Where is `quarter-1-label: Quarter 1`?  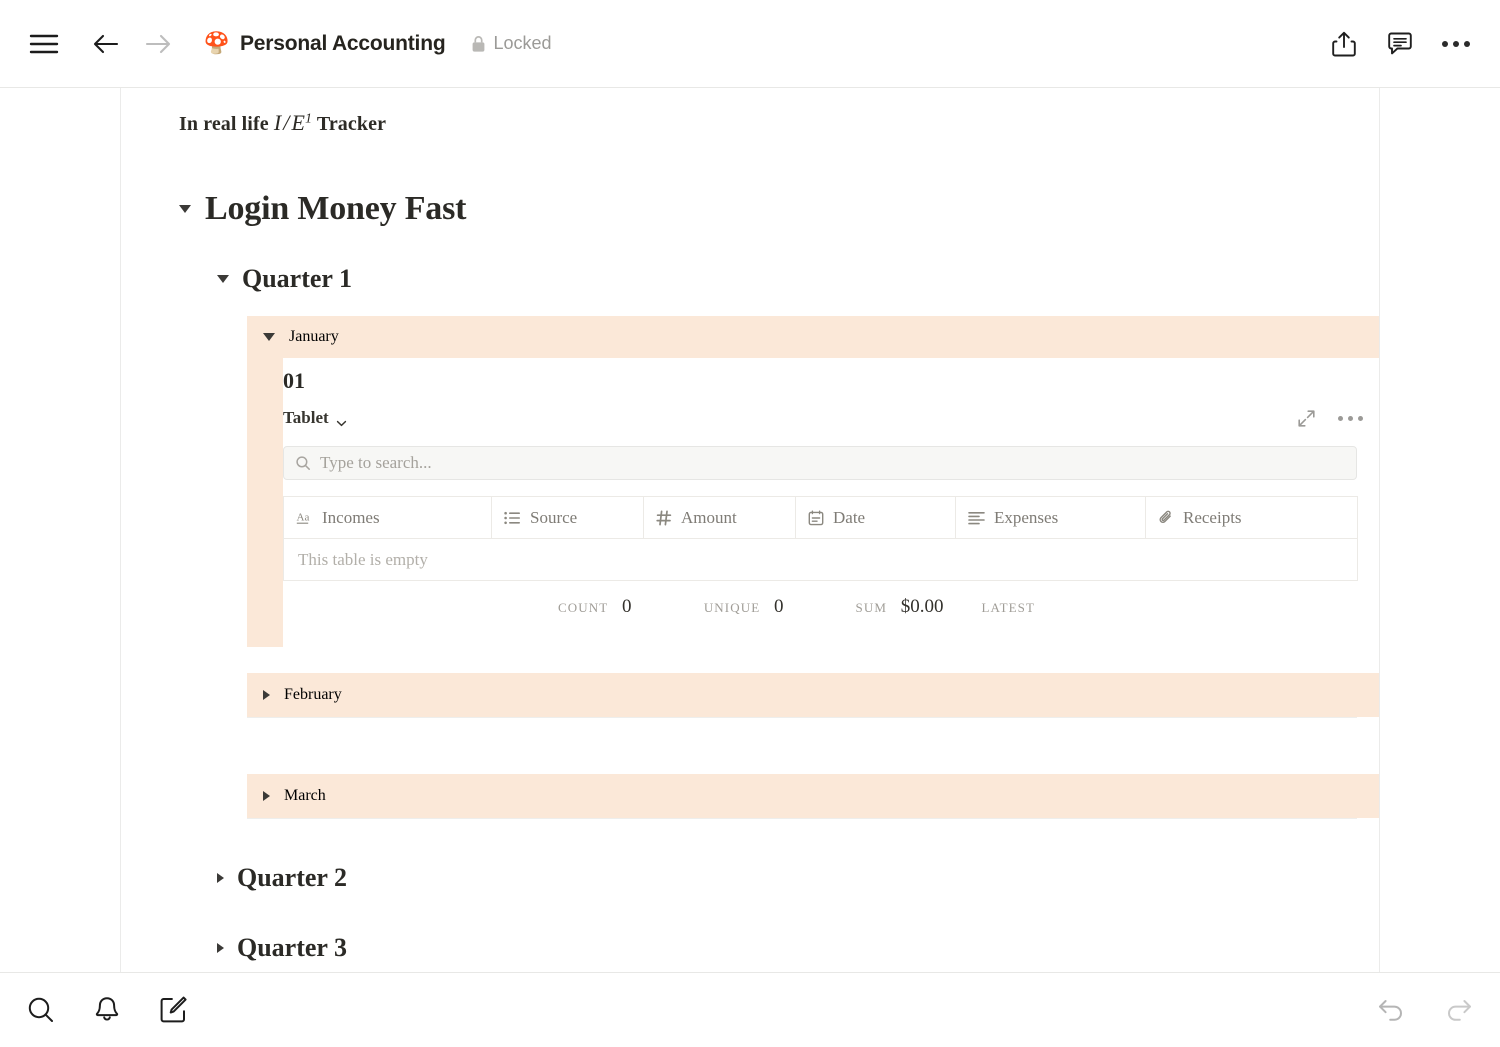
quarter-1-label: Quarter 1 is located at coordinates (297, 278).